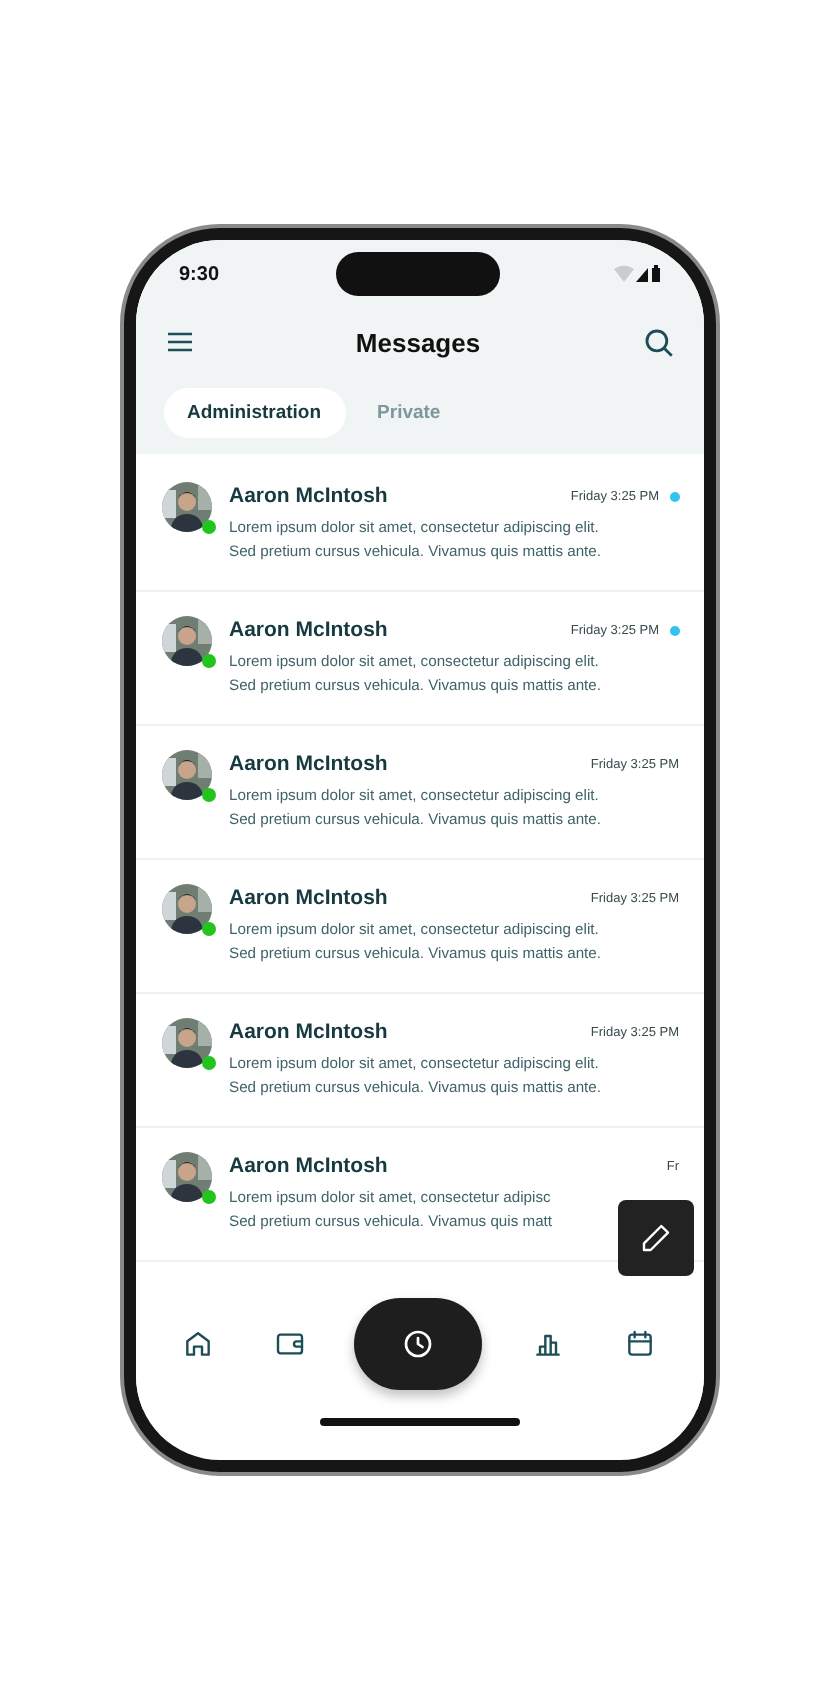  I want to click on search-icon, so click(658, 342).